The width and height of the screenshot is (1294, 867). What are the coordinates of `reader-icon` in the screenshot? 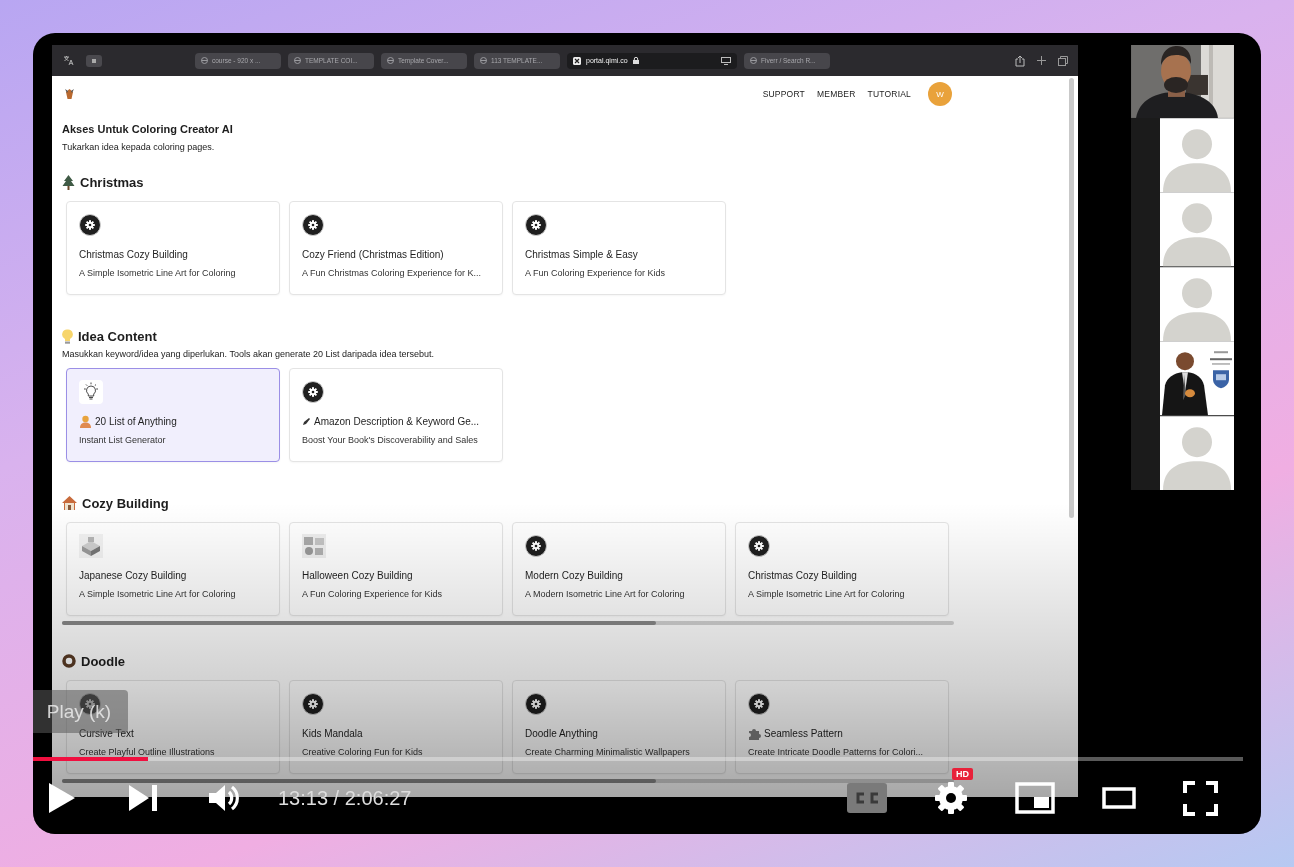 It's located at (726, 60).